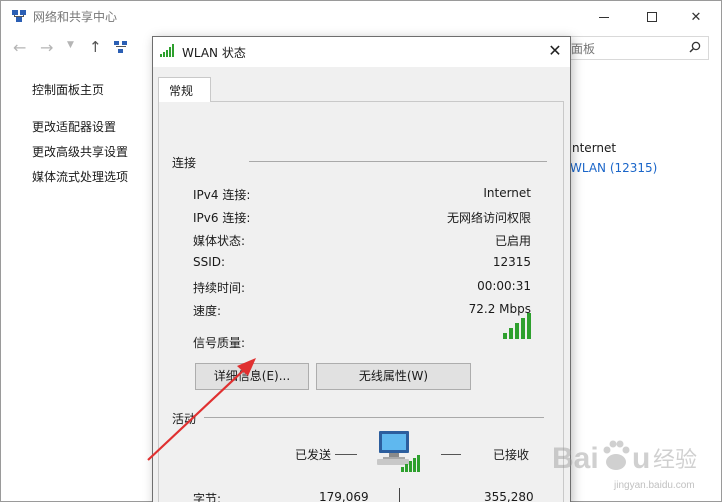  What do you see at coordinates (696, 17) in the screenshot?
I see `close-button: ✕` at bounding box center [696, 17].